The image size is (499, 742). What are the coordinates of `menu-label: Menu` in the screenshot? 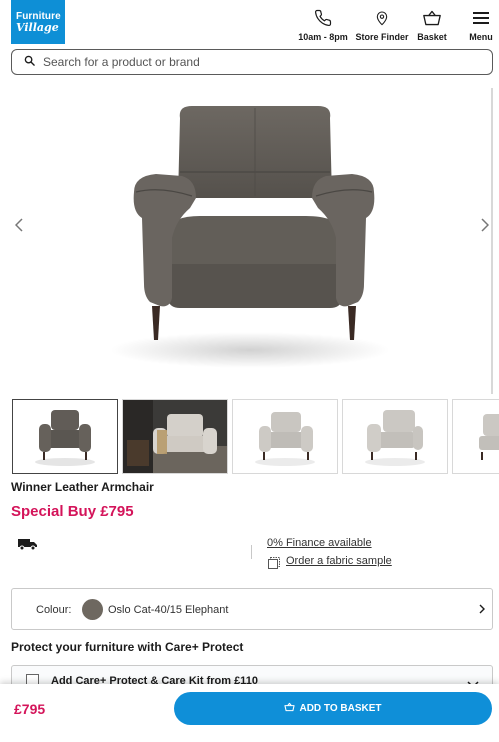 It's located at (481, 37).